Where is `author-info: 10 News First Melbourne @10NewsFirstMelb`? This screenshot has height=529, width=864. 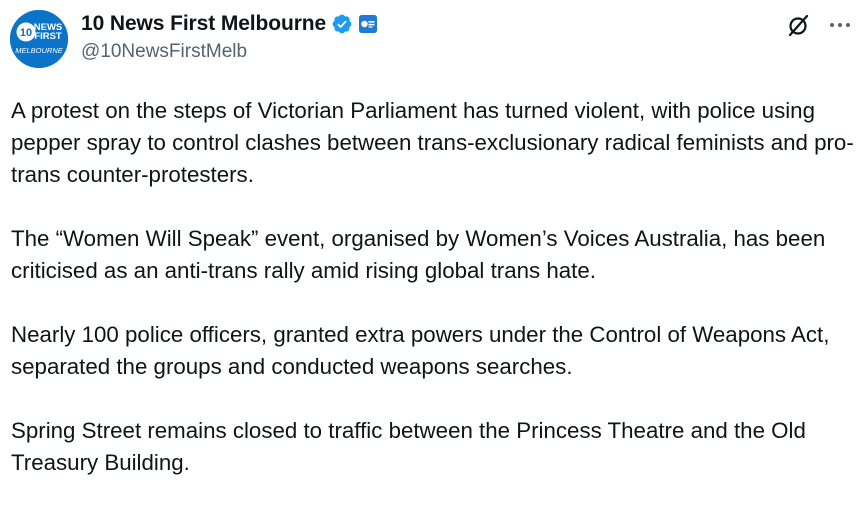 author-info: 10 News First Melbourne @10NewsFirstMelb is located at coordinates (229, 36).